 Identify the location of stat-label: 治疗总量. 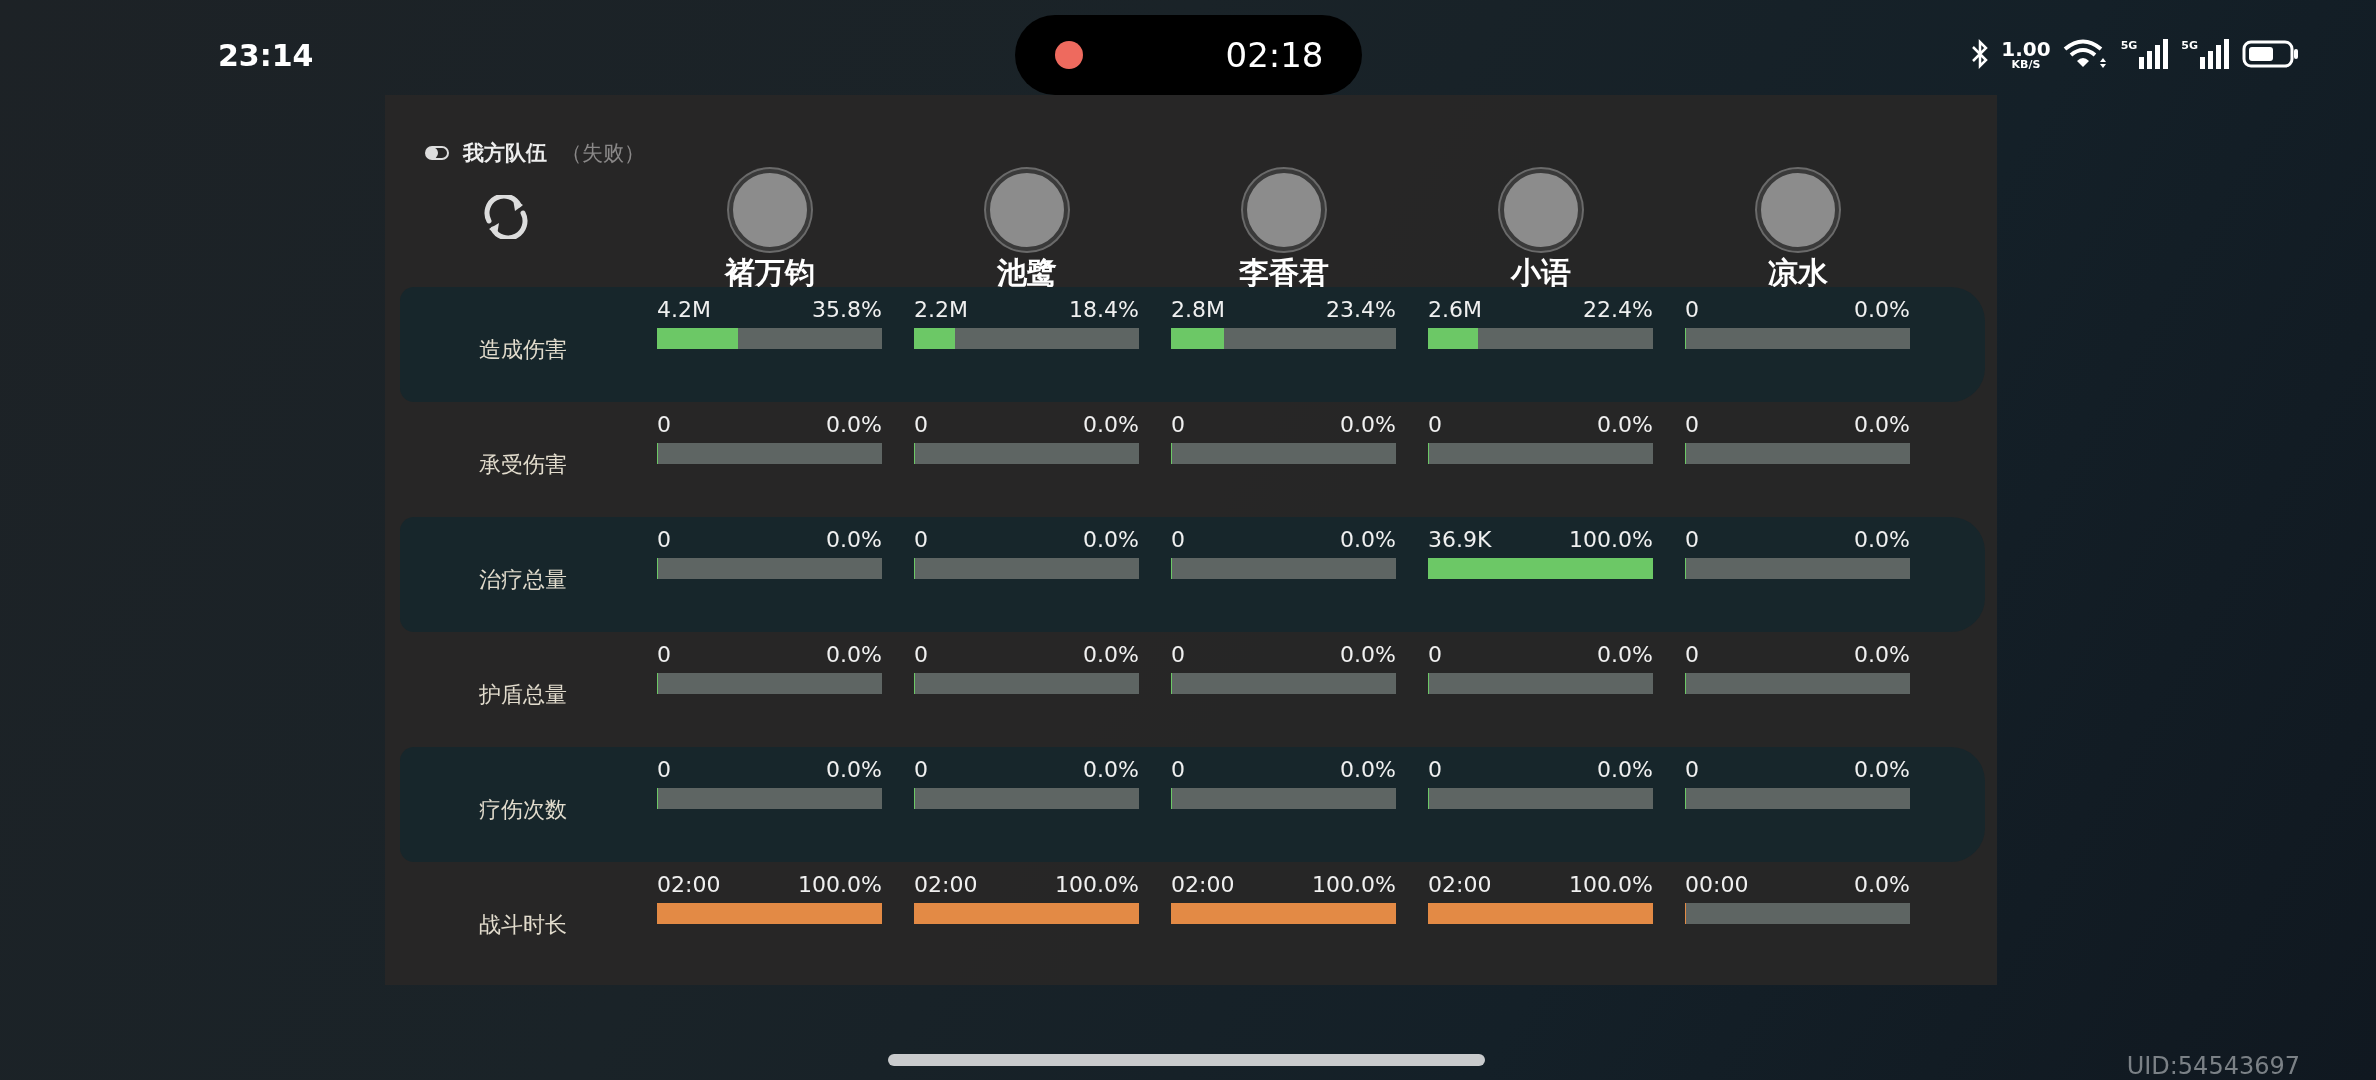
(522, 580).